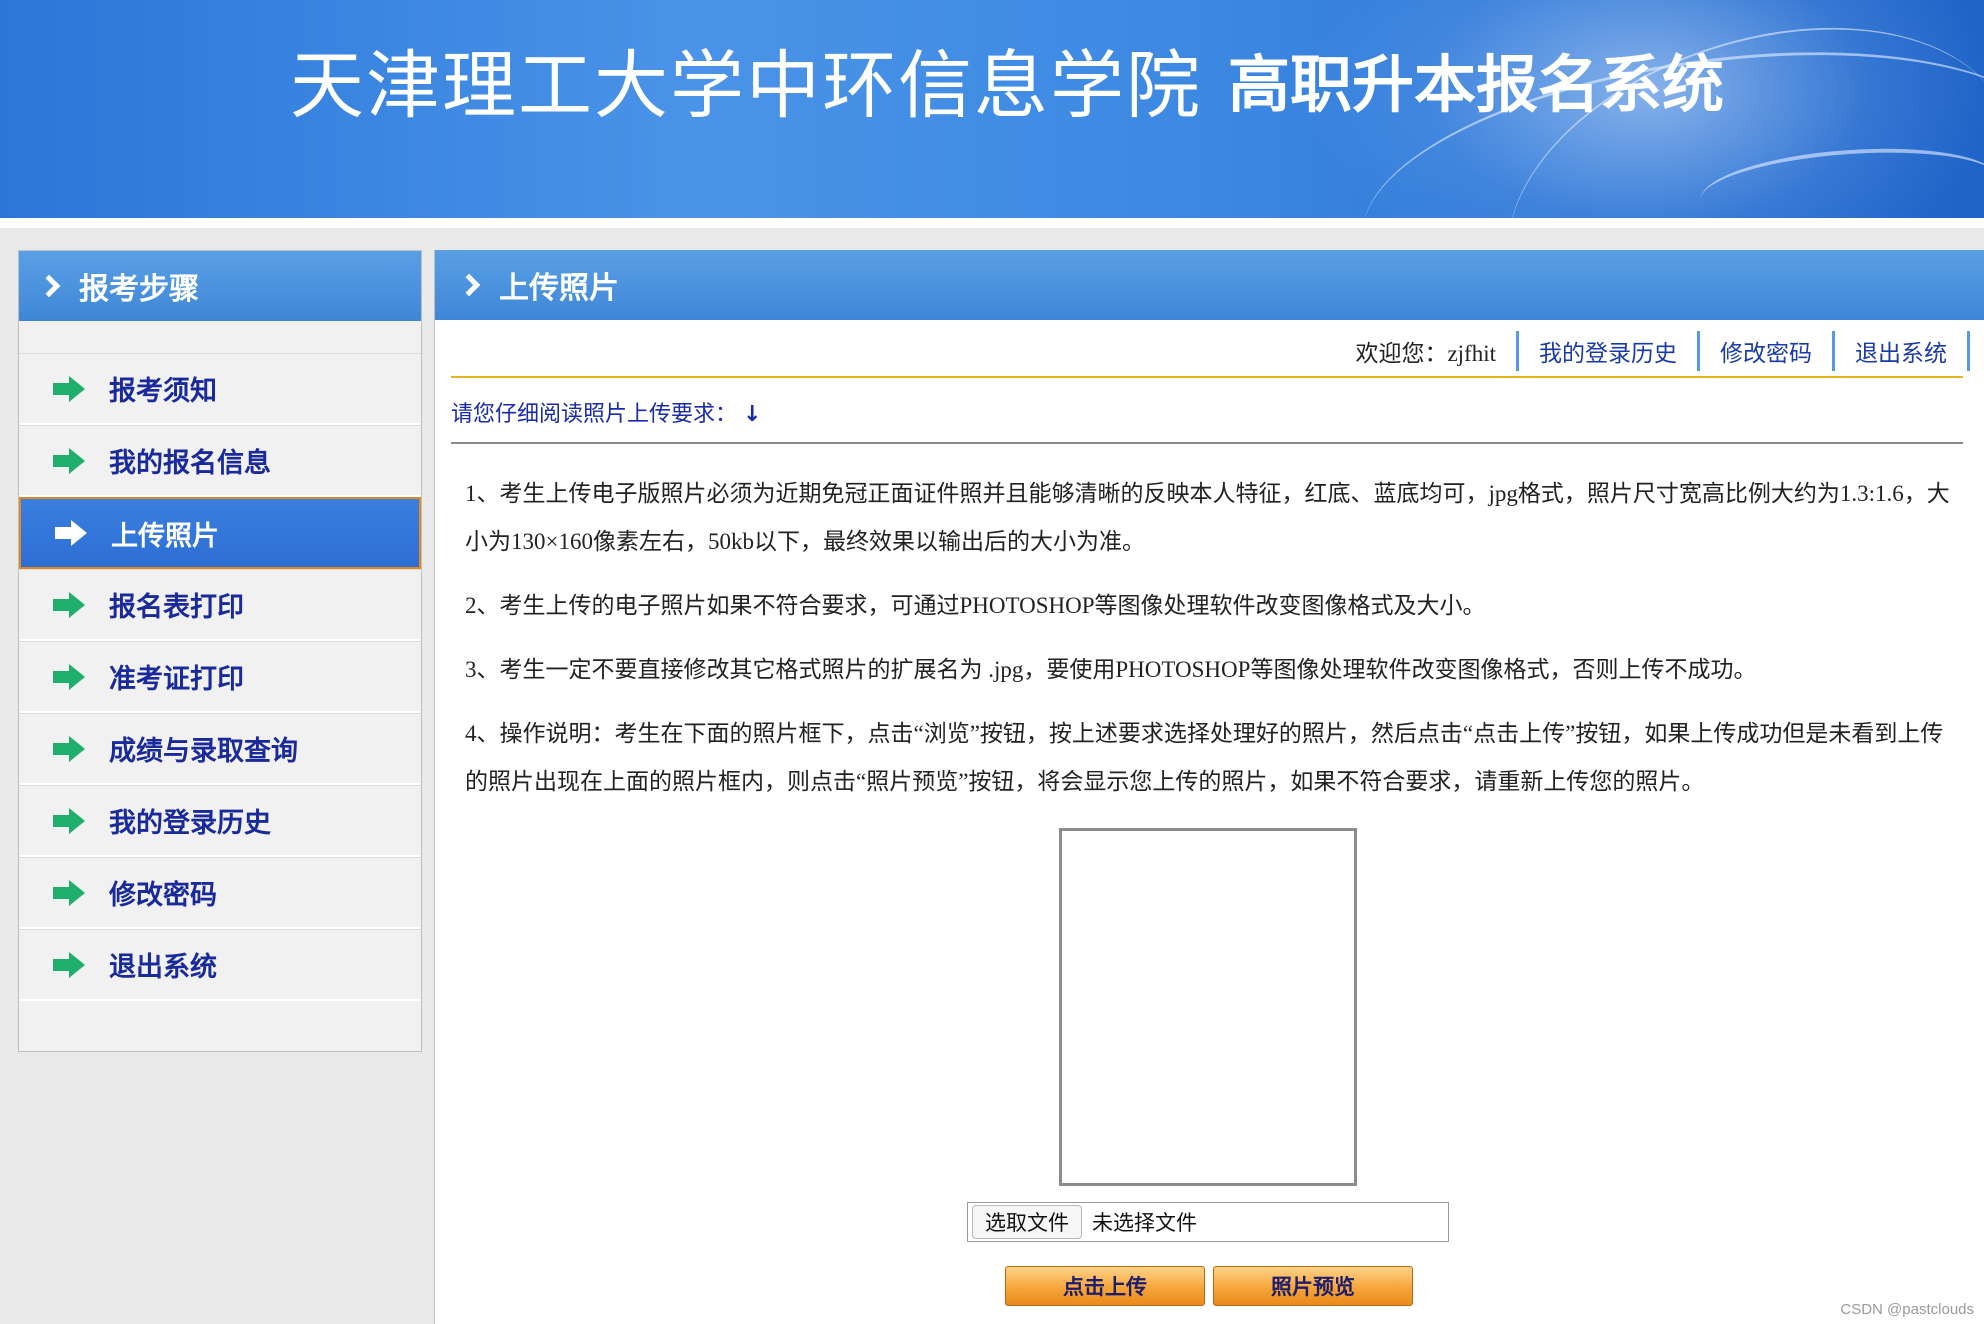 Image resolution: width=1984 pixels, height=1324 pixels. I want to click on sidebar-item-logout: 退出系统, so click(220, 965).